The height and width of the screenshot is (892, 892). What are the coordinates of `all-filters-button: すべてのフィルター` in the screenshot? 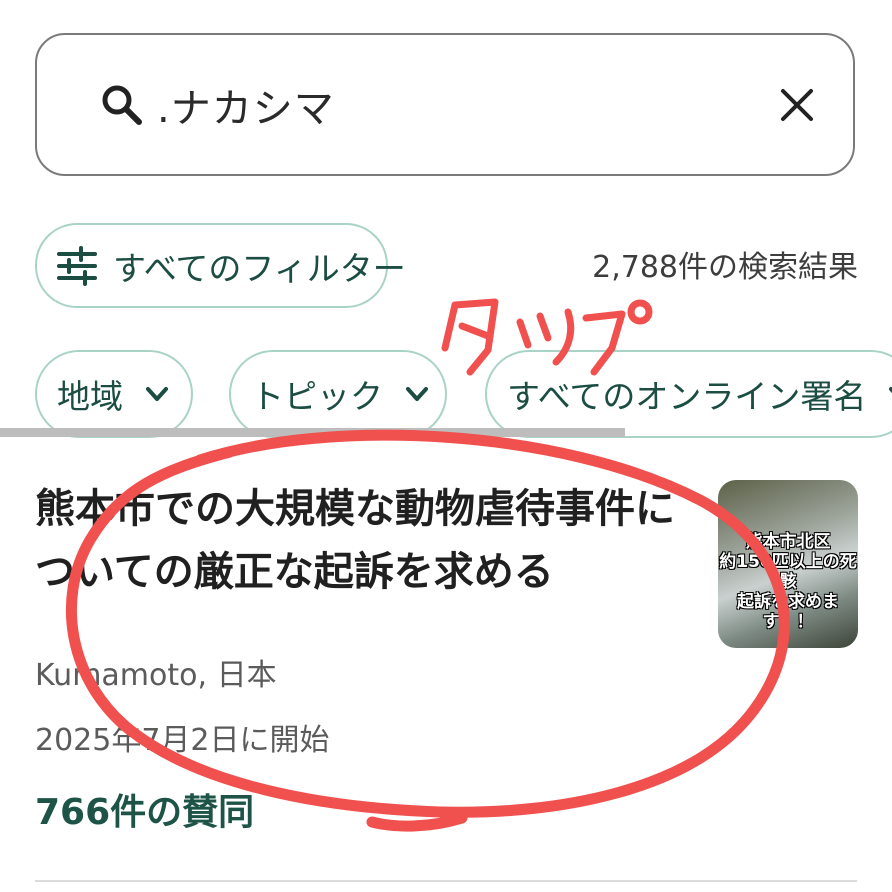 It's located at (220, 265).